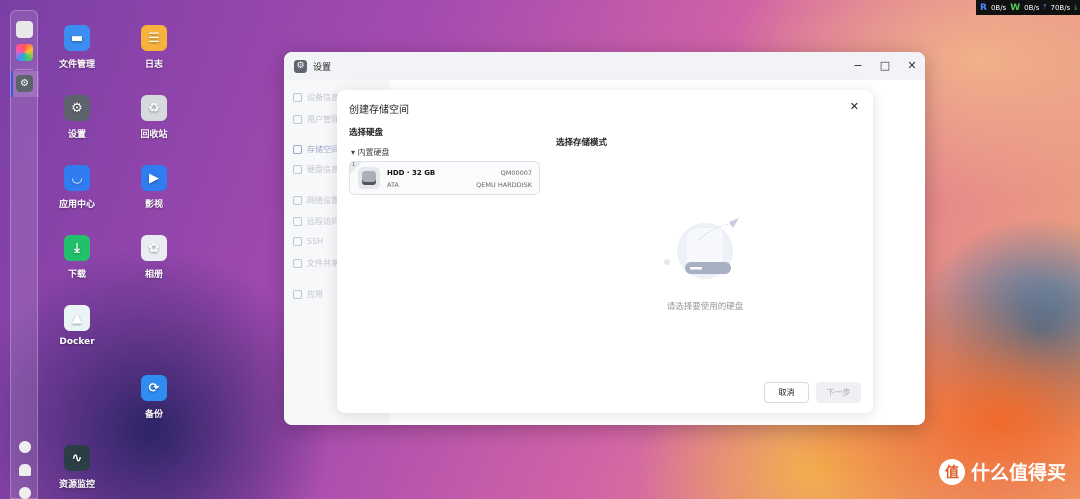 This screenshot has height=499, width=1080. Describe the element at coordinates (951, 471) in the screenshot. I see `watermark-logo: 值` at that location.